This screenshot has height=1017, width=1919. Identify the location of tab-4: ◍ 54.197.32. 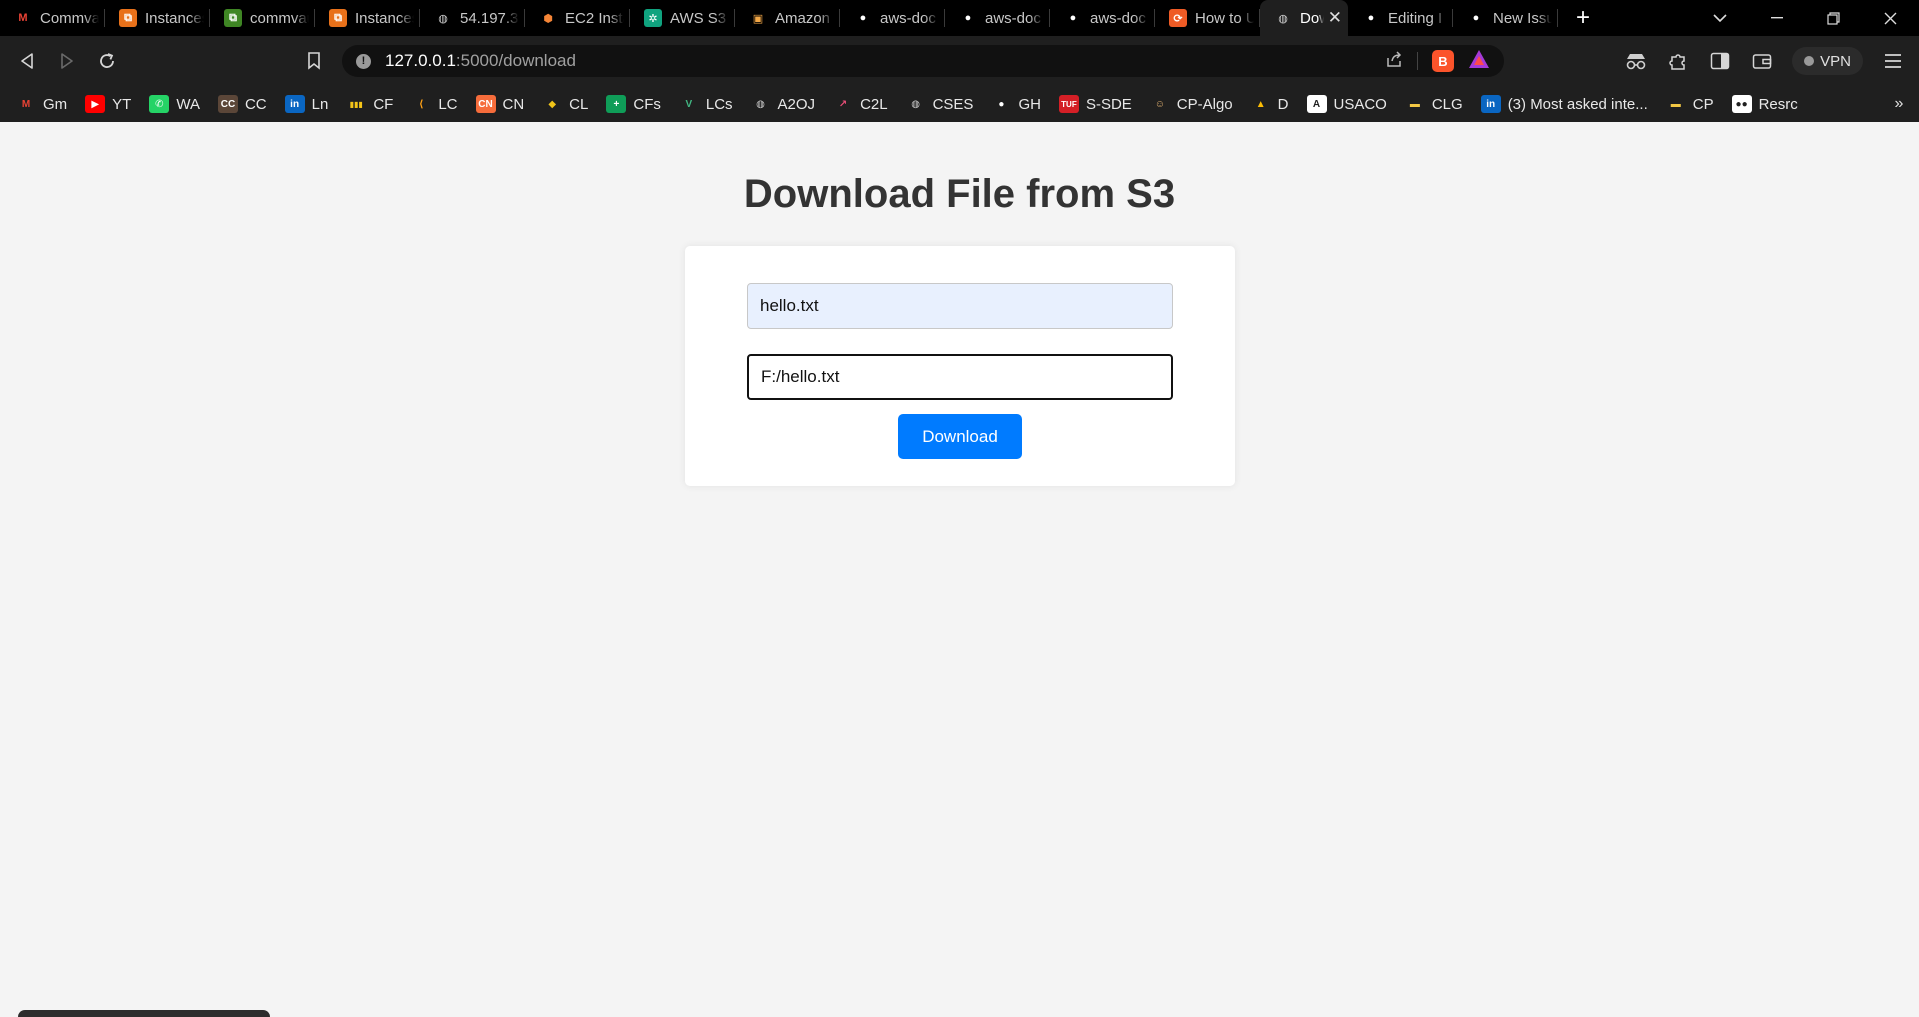
(472, 18).